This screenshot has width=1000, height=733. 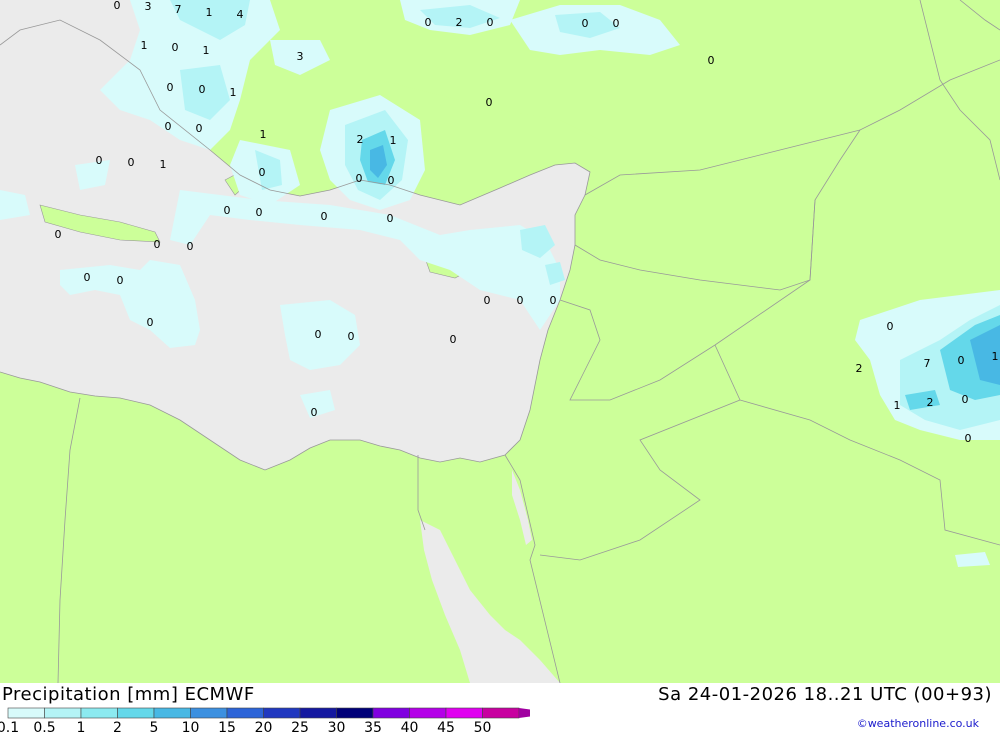 What do you see at coordinates (483, 726) in the screenshot?
I see `legend-label: 50` at bounding box center [483, 726].